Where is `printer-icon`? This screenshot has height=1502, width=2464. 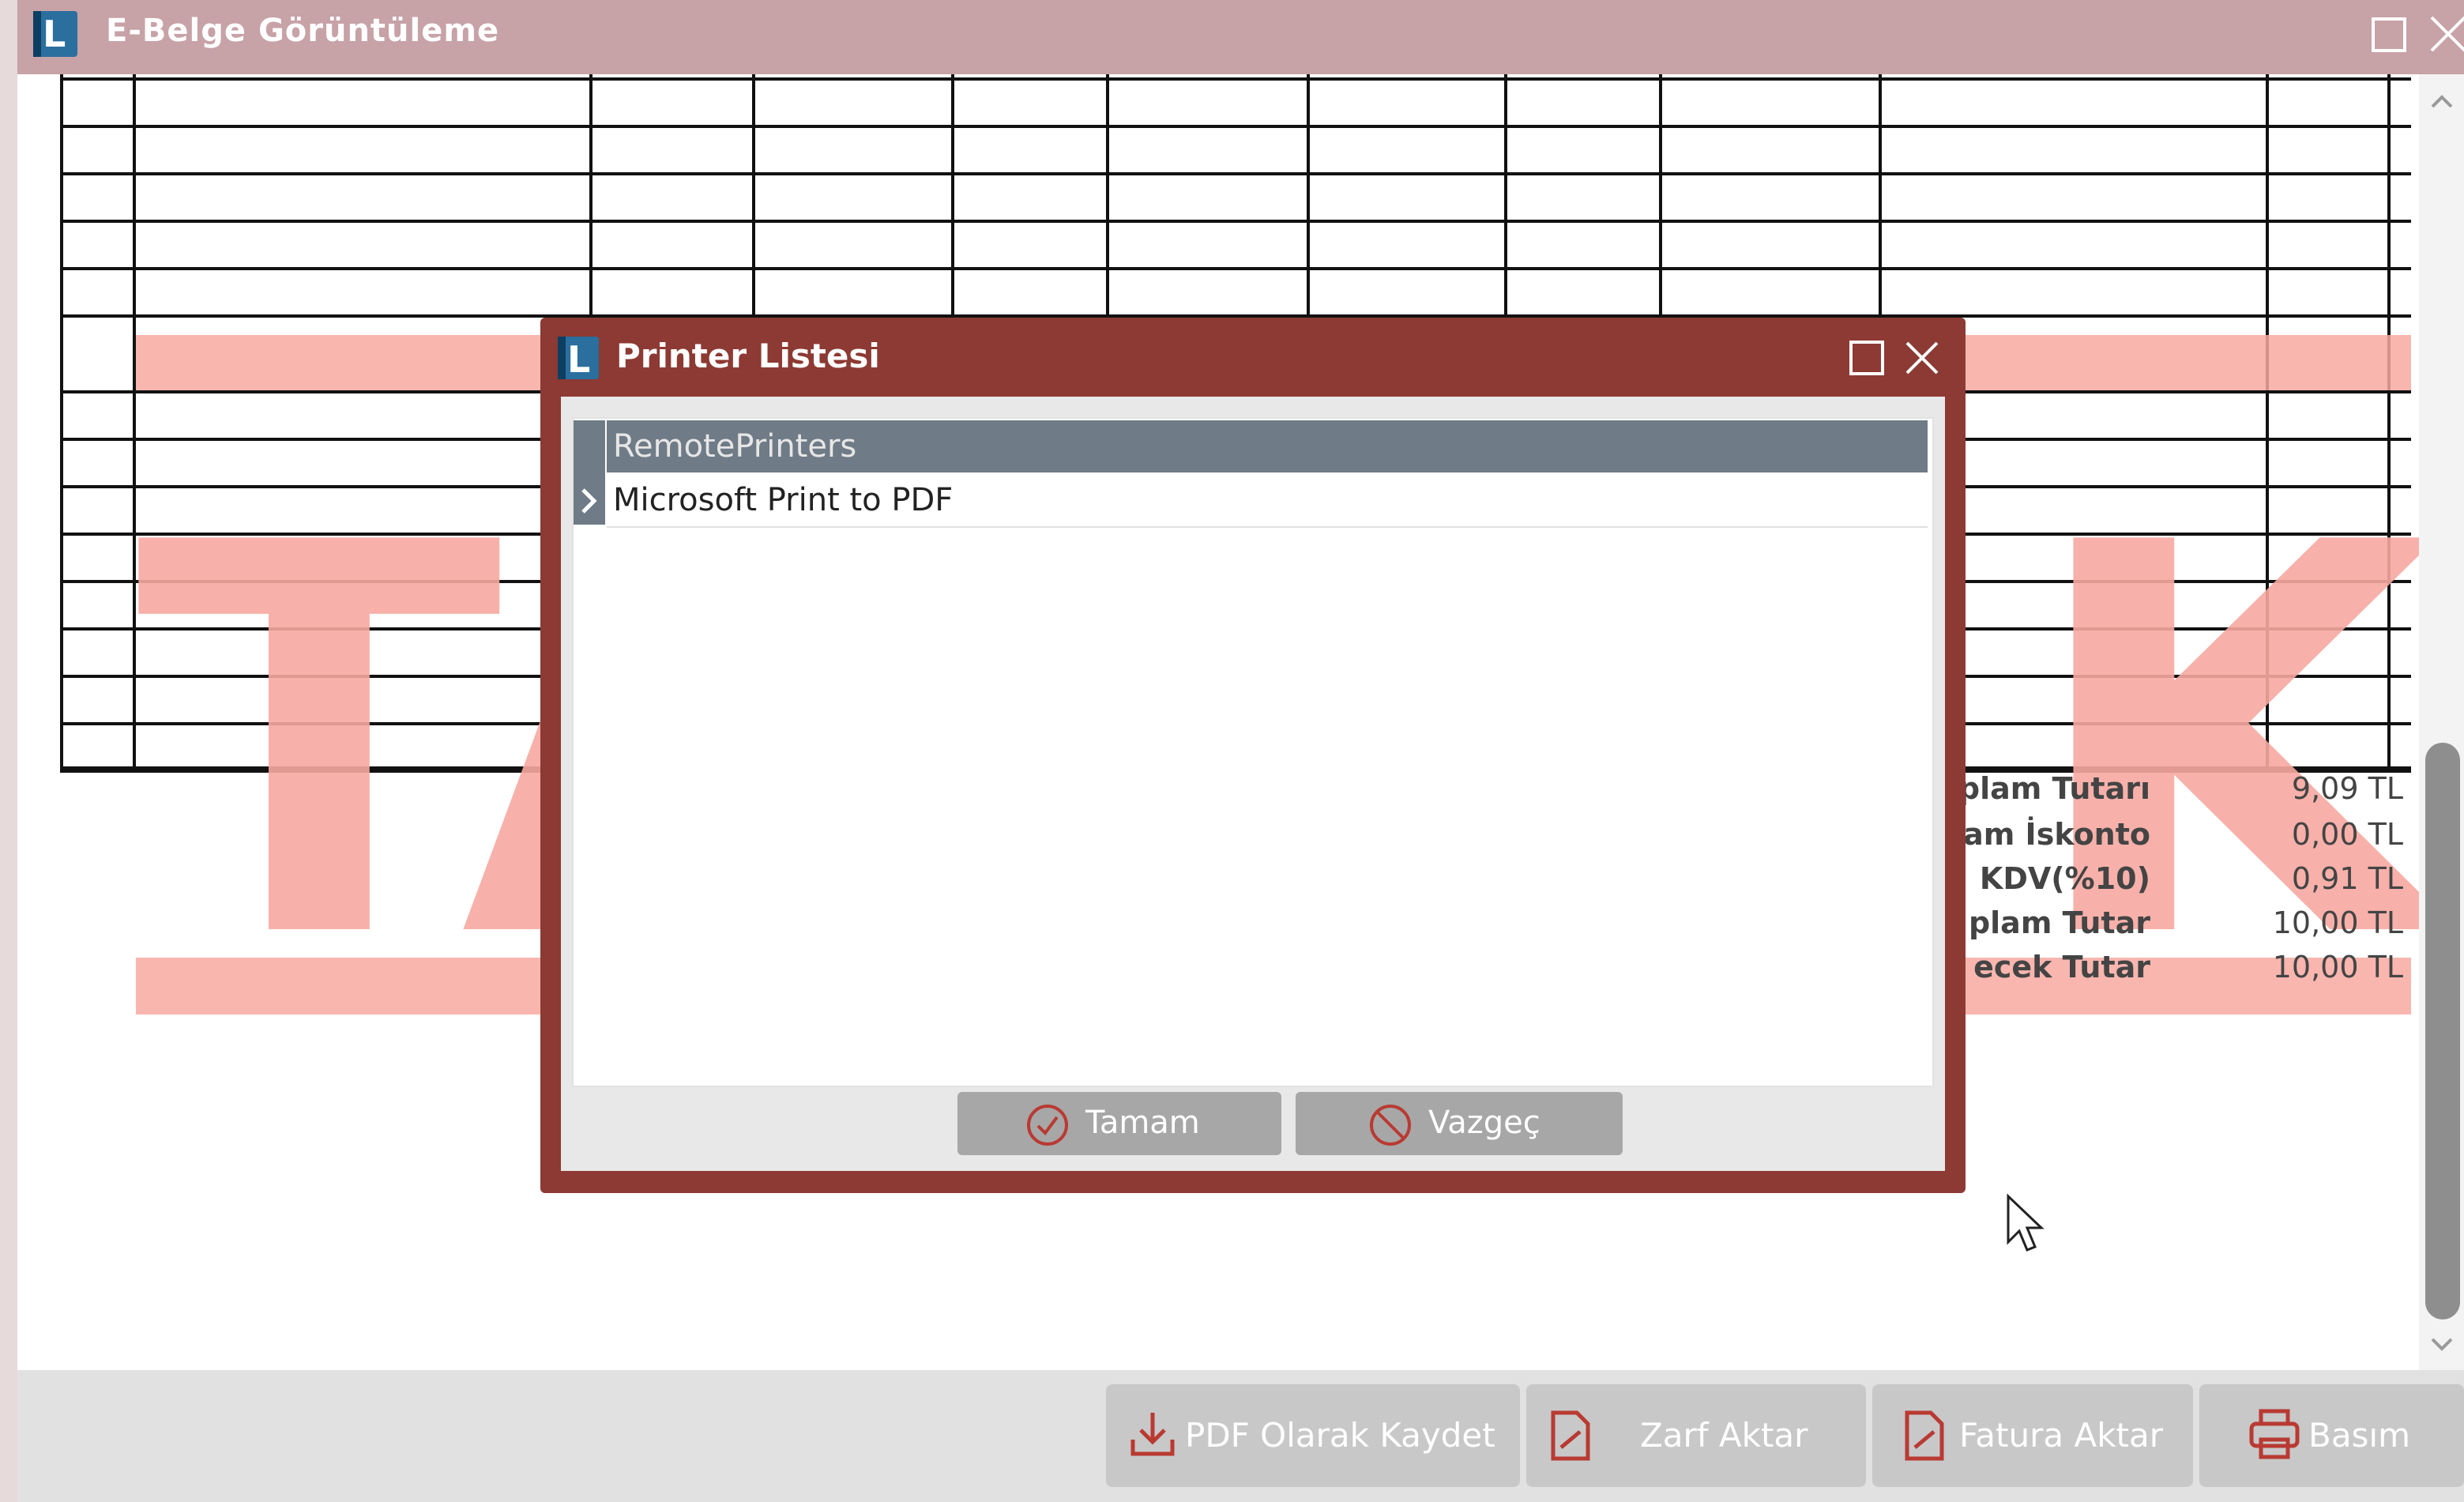 printer-icon is located at coordinates (2274, 1434).